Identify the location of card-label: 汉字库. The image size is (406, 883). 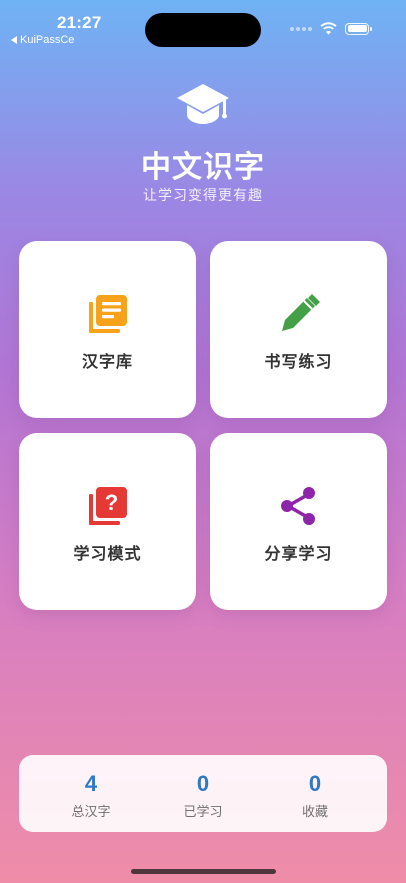
(107, 361).